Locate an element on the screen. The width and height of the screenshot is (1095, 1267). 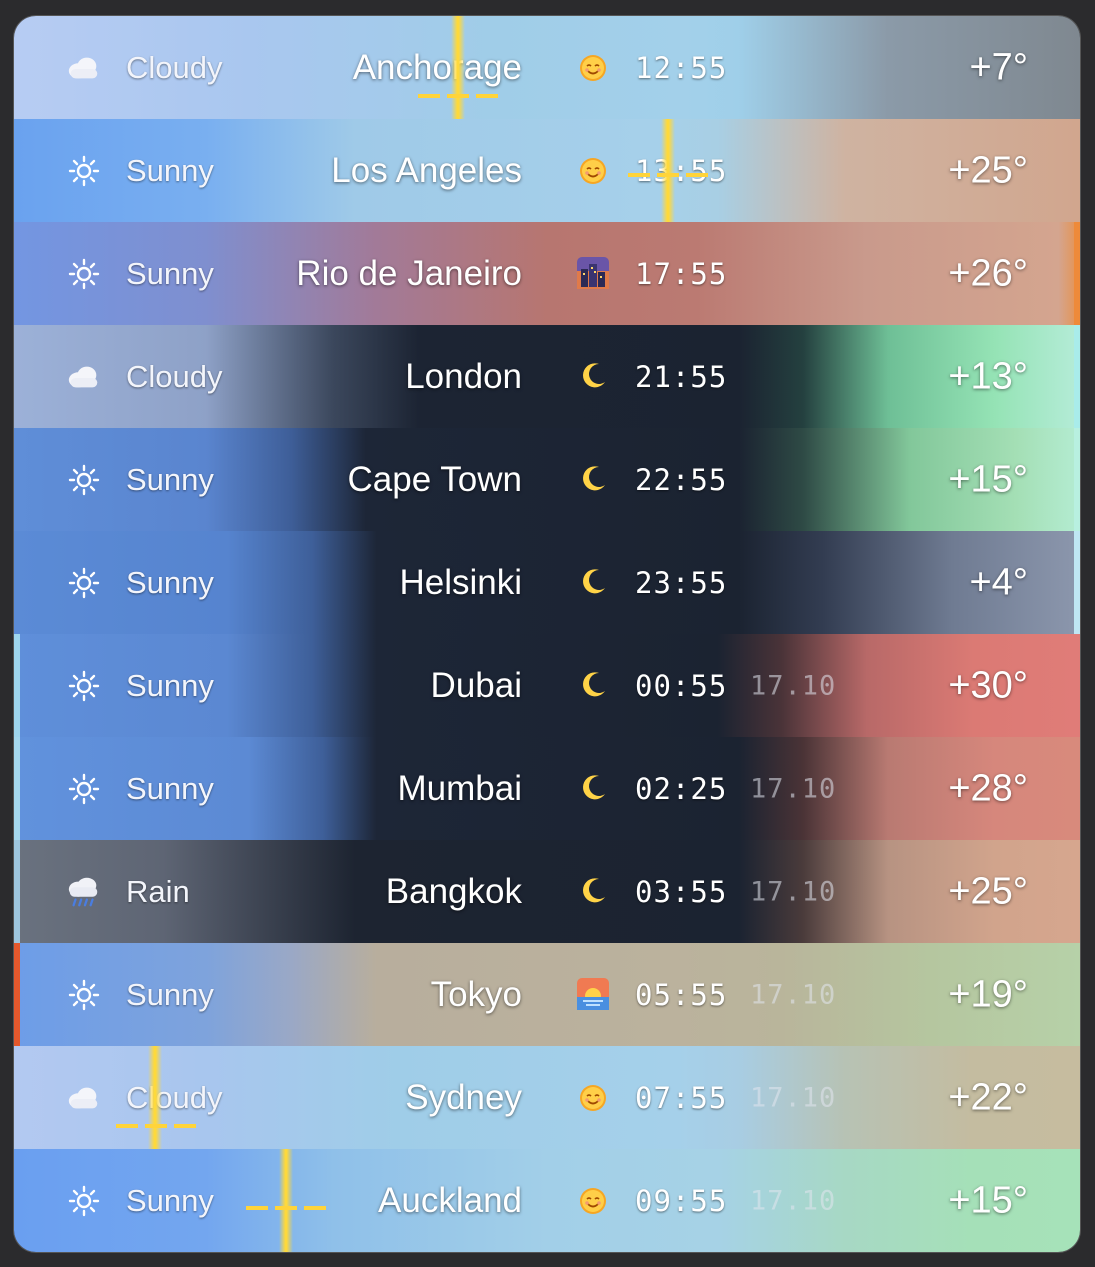
dusk-city-icon is located at coordinates (593, 273).